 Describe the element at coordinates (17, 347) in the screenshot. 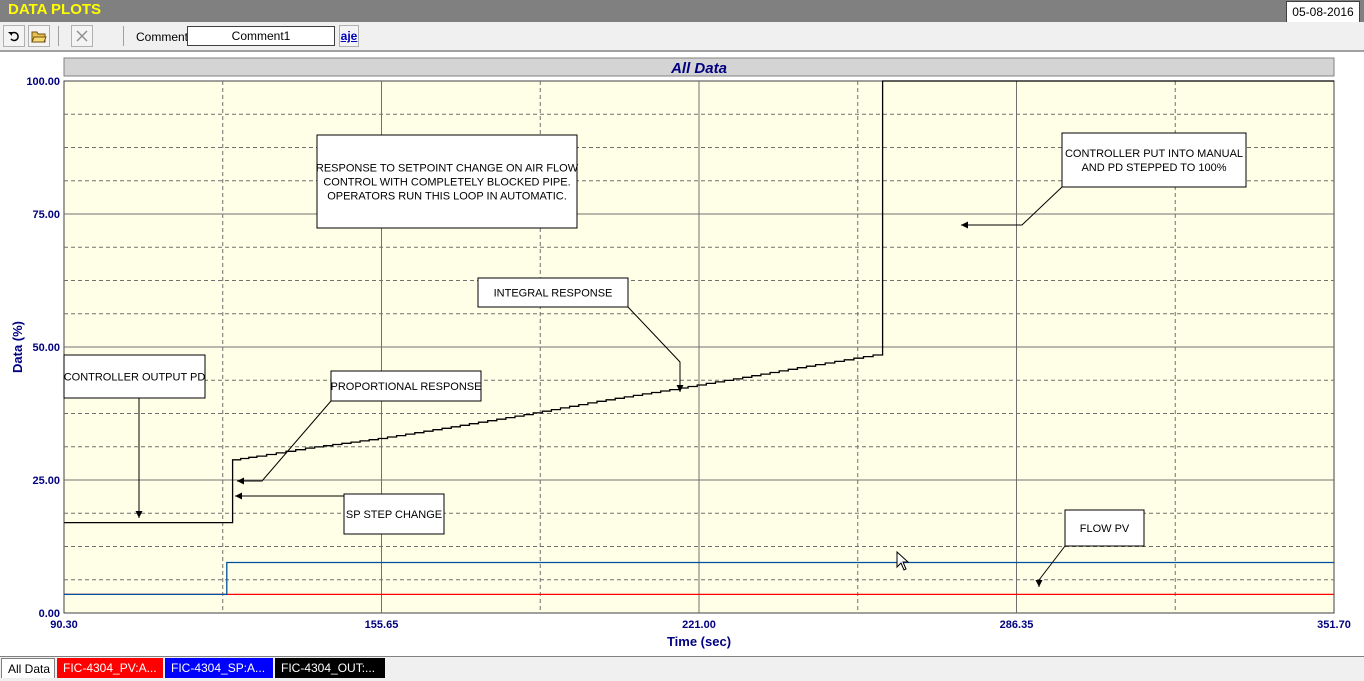

I see `y-axis-label: Data (%)` at that location.